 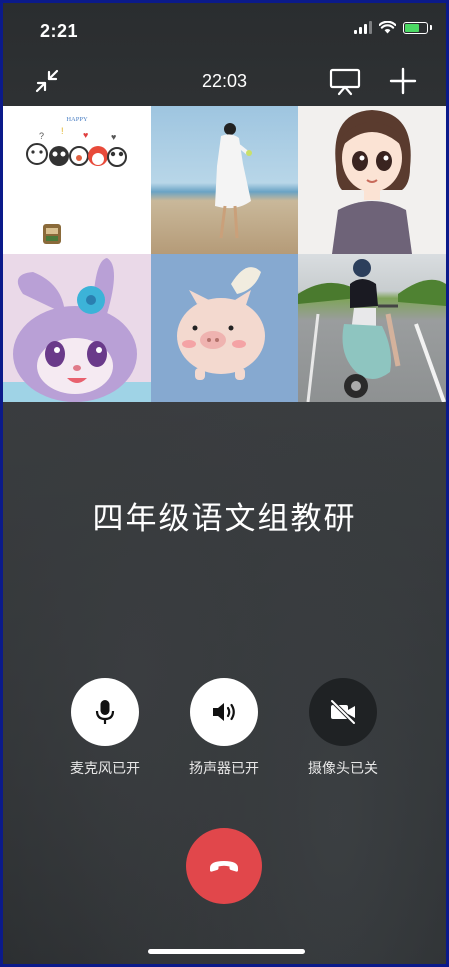 What do you see at coordinates (224, 518) in the screenshot?
I see `meeting-title: 四年级语文组教研` at bounding box center [224, 518].